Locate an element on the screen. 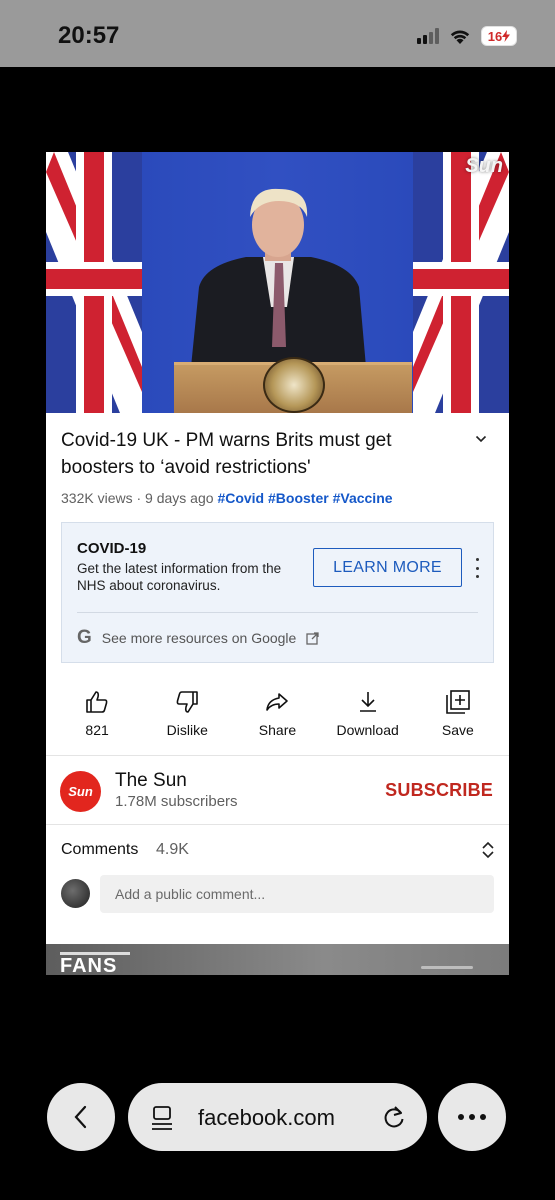 The width and height of the screenshot is (555, 1200). video-watermark: Sun is located at coordinates (484, 166).